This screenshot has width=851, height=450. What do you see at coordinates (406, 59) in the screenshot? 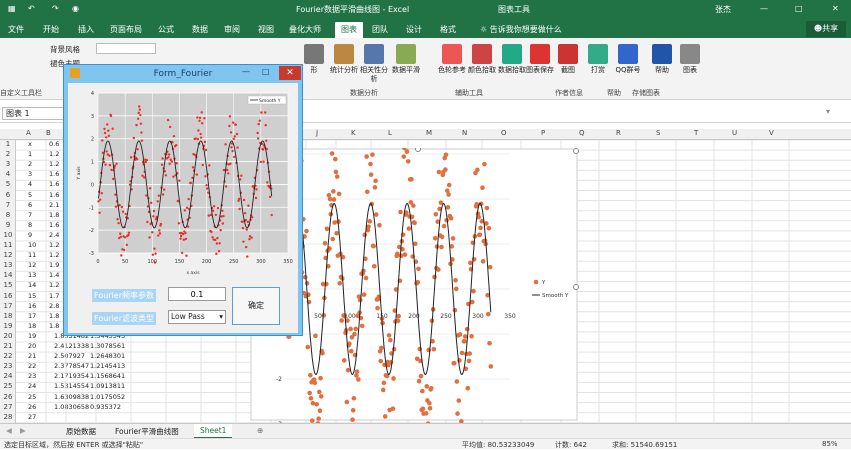
I see `ribbon-button-3: 数据平滑` at bounding box center [406, 59].